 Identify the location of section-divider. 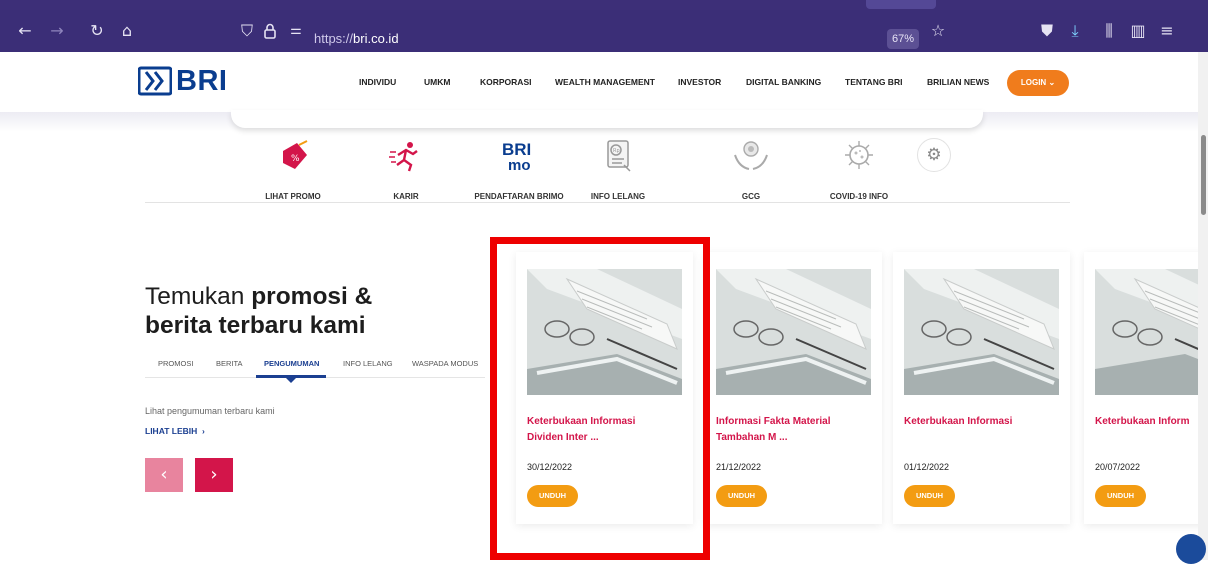
(607, 202).